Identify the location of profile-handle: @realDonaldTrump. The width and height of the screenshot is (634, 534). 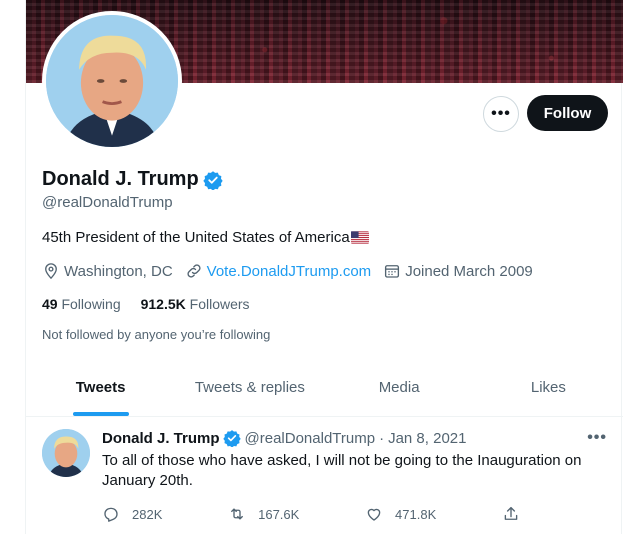
(107, 202).